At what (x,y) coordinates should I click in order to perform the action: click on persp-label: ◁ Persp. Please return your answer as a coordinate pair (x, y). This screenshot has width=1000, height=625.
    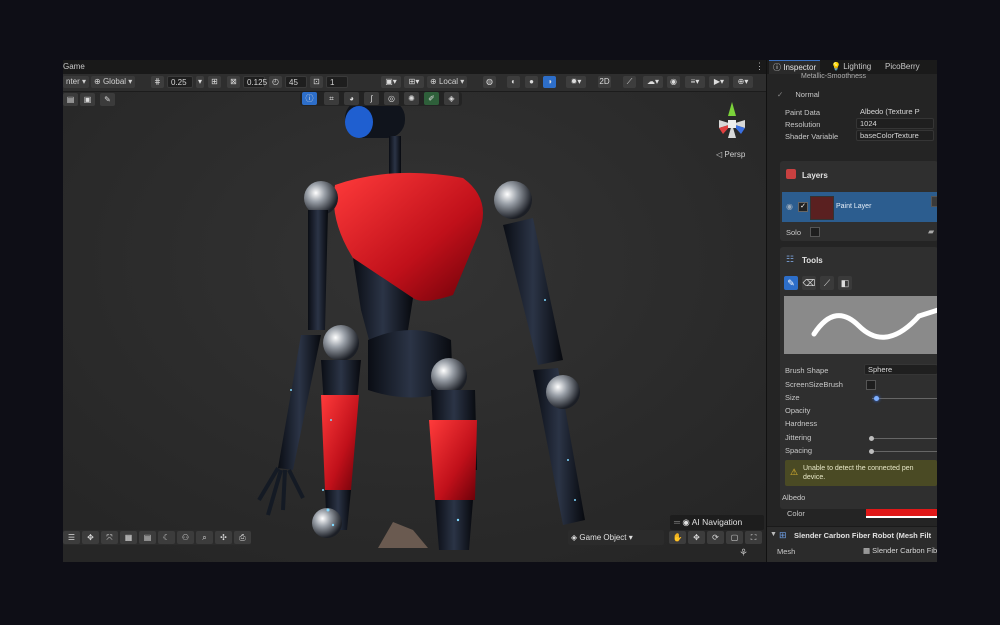
    Looking at the image, I should click on (730, 154).